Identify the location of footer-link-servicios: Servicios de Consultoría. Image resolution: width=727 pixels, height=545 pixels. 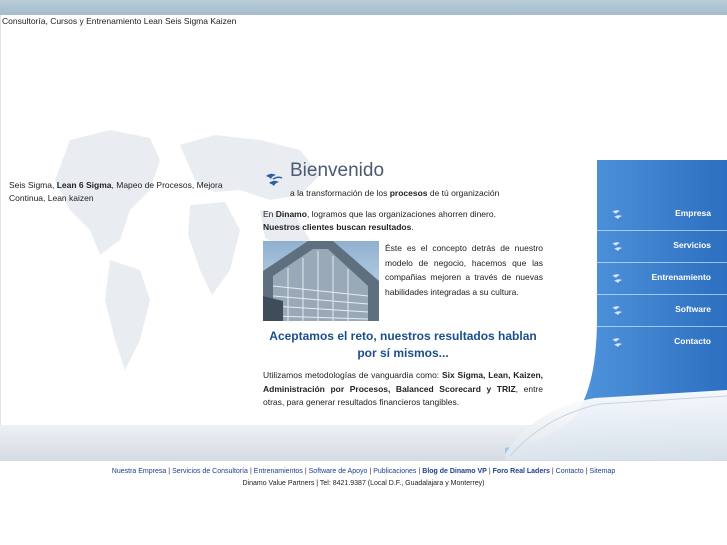
(210, 471).